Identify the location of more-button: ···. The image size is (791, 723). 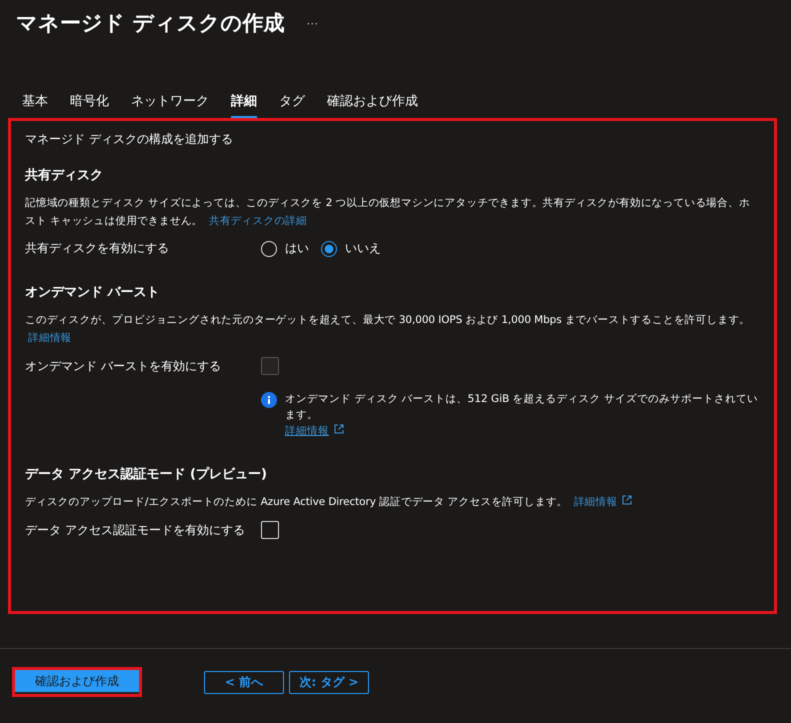
(312, 23).